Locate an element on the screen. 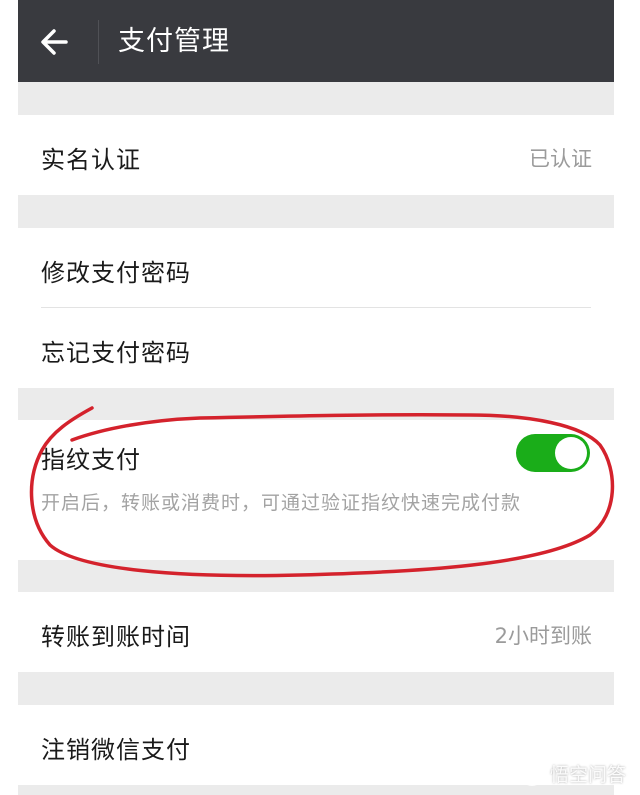 The height and width of the screenshot is (795, 640). forgot-password-label: 忘记支付密码 is located at coordinates (116, 353).